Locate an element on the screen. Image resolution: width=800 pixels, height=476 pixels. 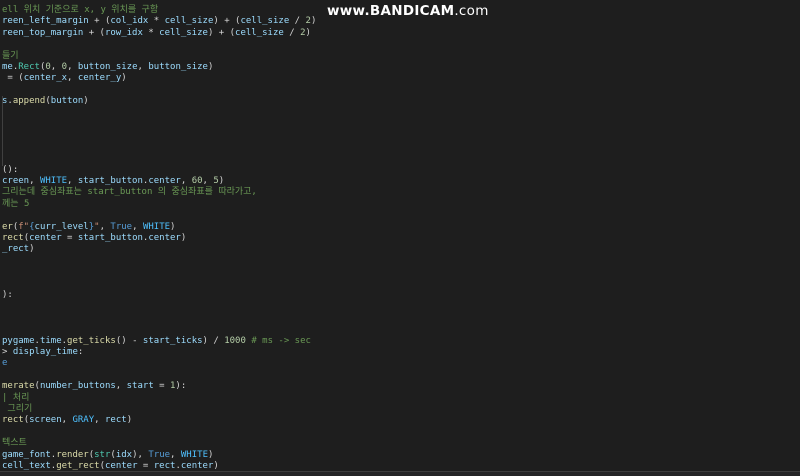
code-token: ell 위치 기준으로 x, y 위치를 구함 is located at coordinates (80, 10).